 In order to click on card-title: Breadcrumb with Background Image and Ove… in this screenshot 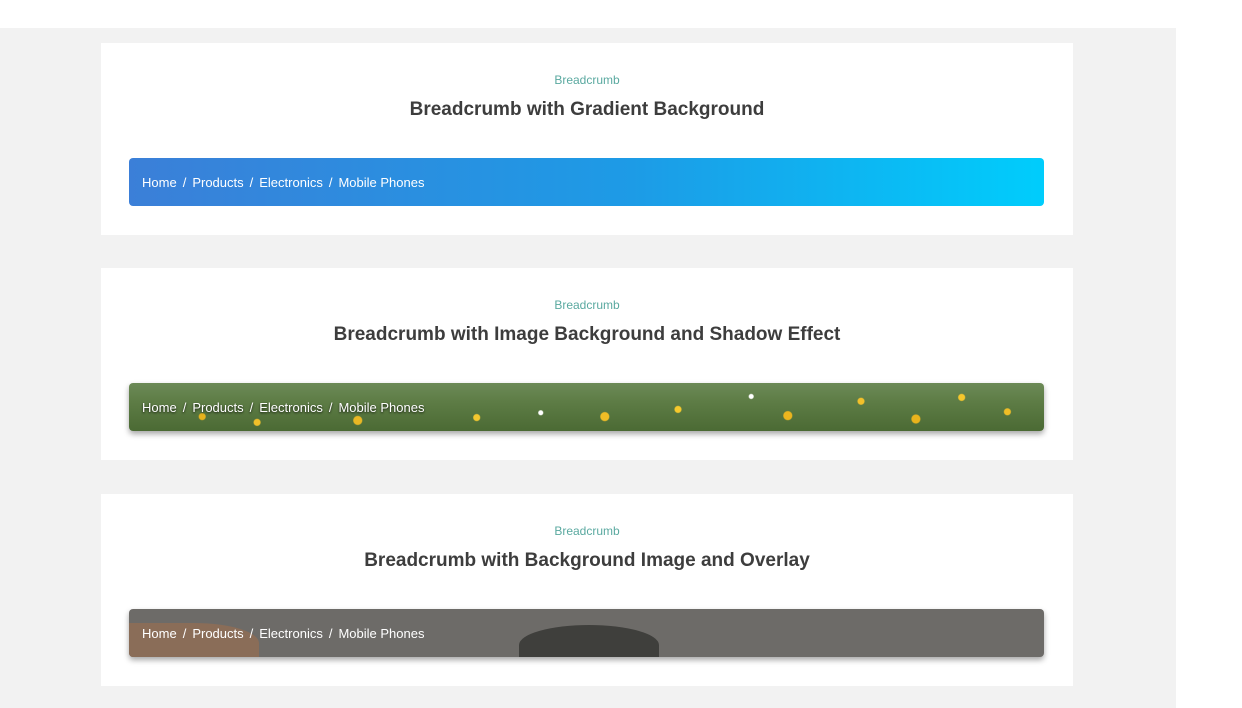, I will do `click(587, 560)`.